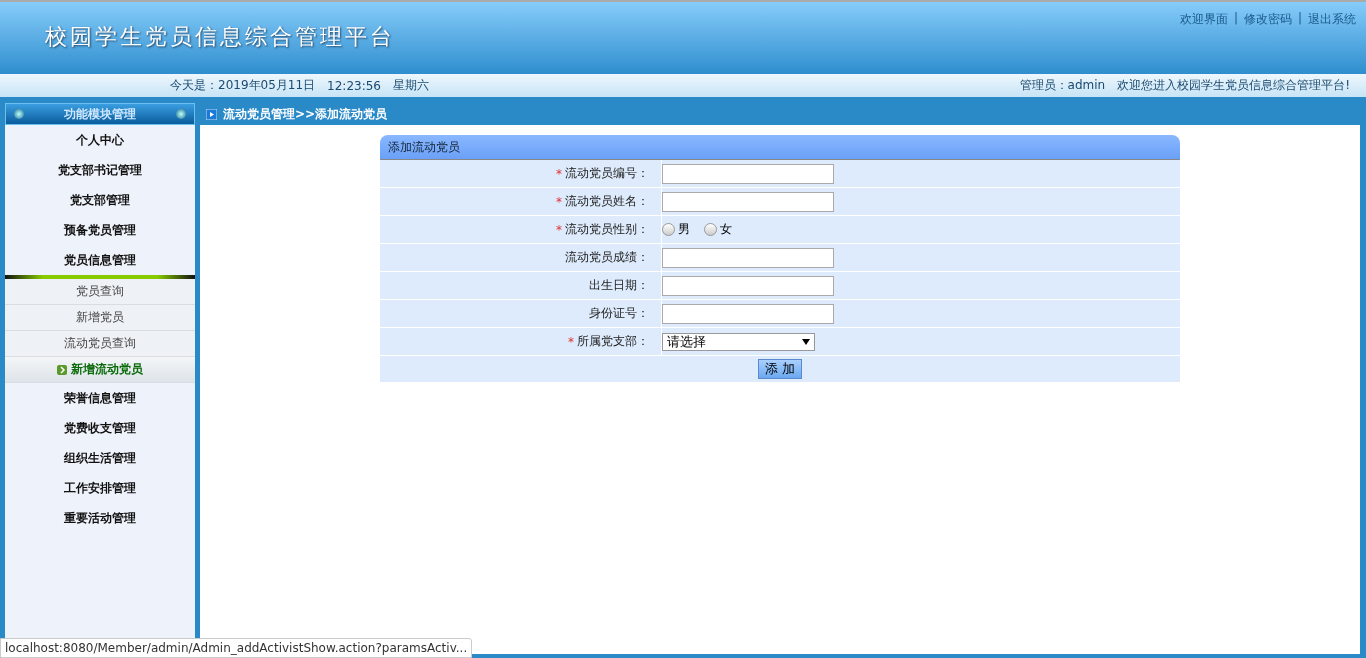 The width and height of the screenshot is (1366, 658). I want to click on weekday-text: 星期六, so click(411, 85).